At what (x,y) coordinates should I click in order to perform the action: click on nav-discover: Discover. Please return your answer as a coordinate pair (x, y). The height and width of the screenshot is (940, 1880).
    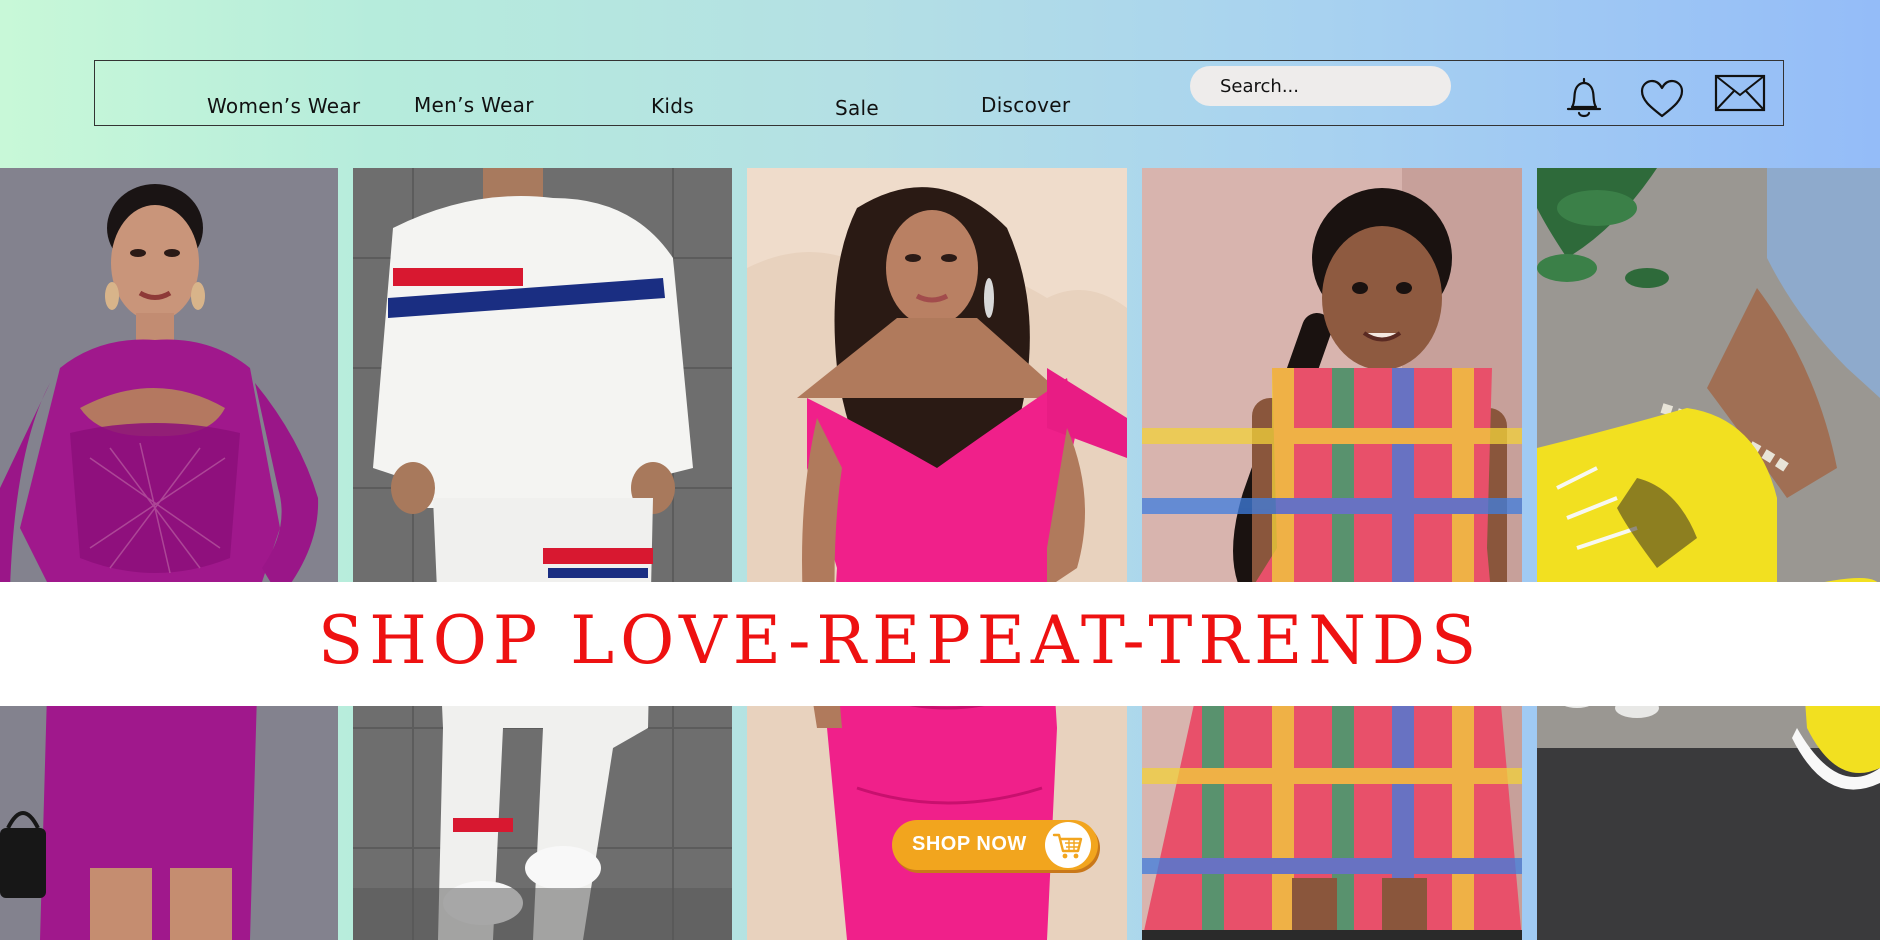
    Looking at the image, I should click on (1025, 105).